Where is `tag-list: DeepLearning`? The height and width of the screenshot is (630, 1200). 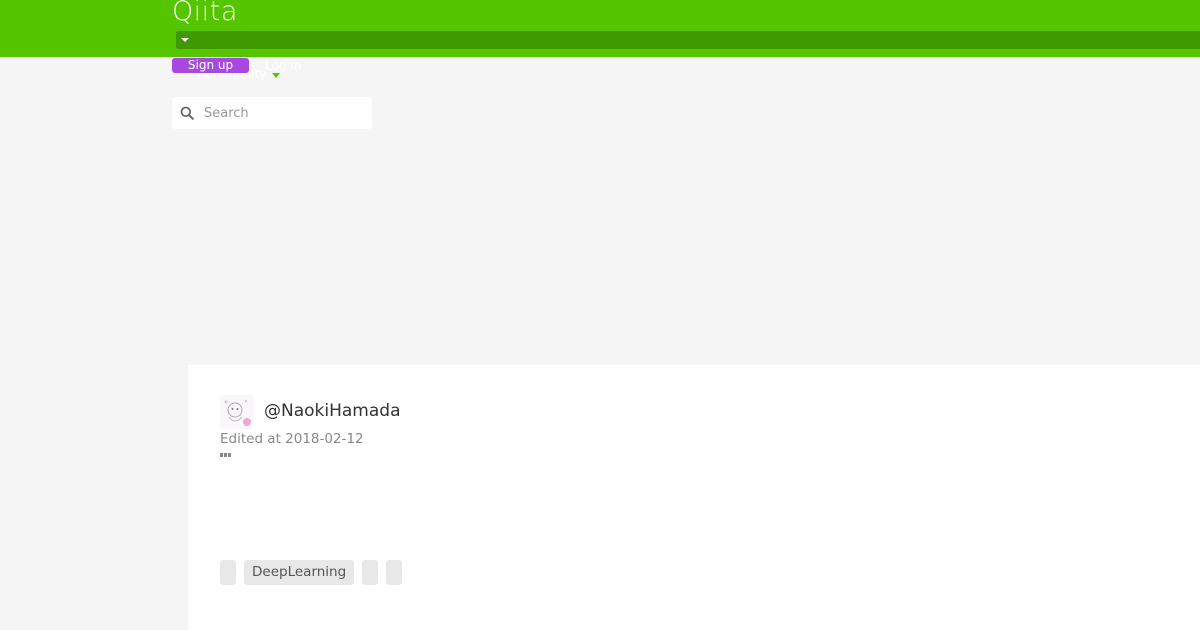 tag-list: DeepLearning is located at coordinates (311, 572).